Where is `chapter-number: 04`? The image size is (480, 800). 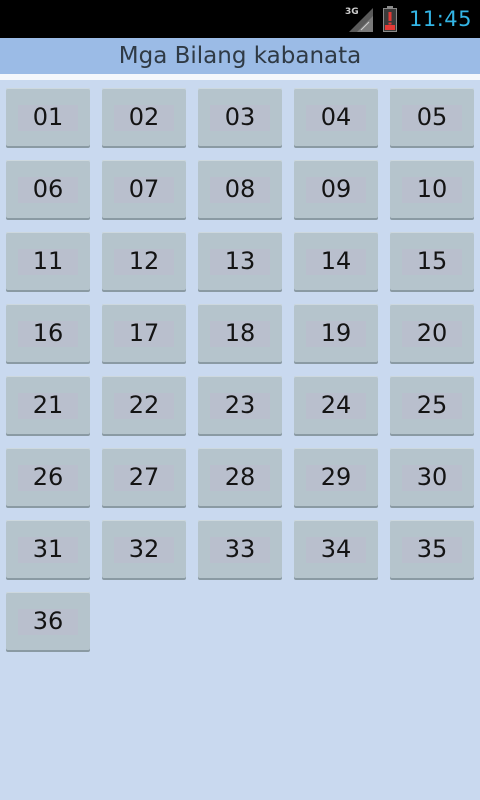
chapter-number: 04 is located at coordinates (336, 117).